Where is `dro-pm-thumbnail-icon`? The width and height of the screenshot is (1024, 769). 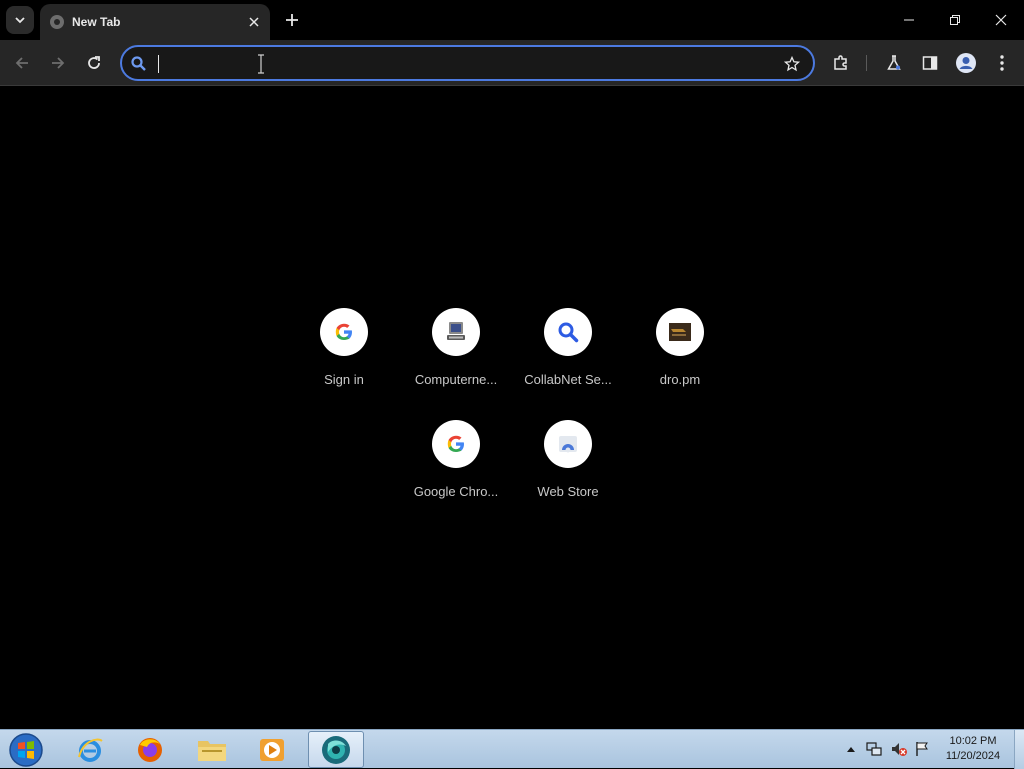 dro-pm-thumbnail-icon is located at coordinates (680, 332).